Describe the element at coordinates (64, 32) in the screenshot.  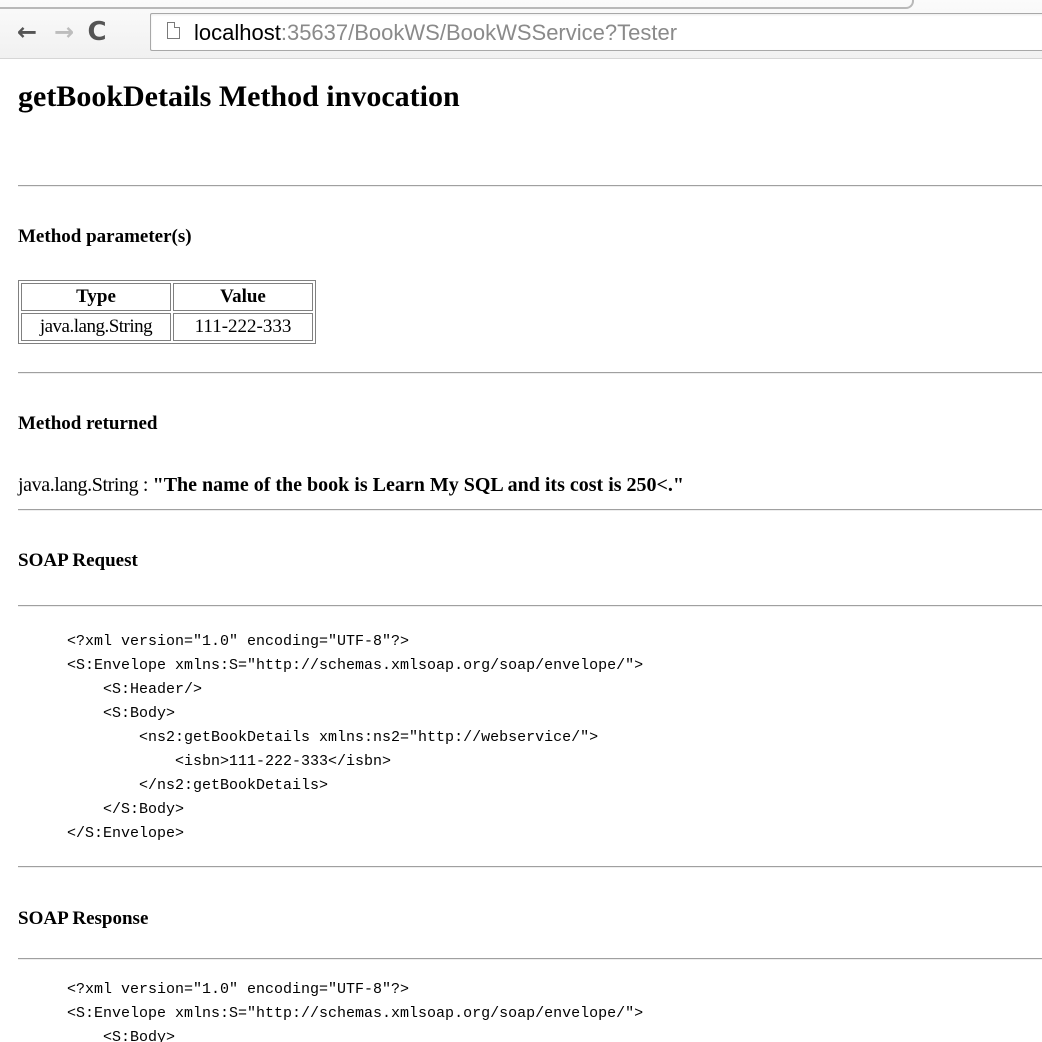
I see `forward-arrow-icon: →` at that location.